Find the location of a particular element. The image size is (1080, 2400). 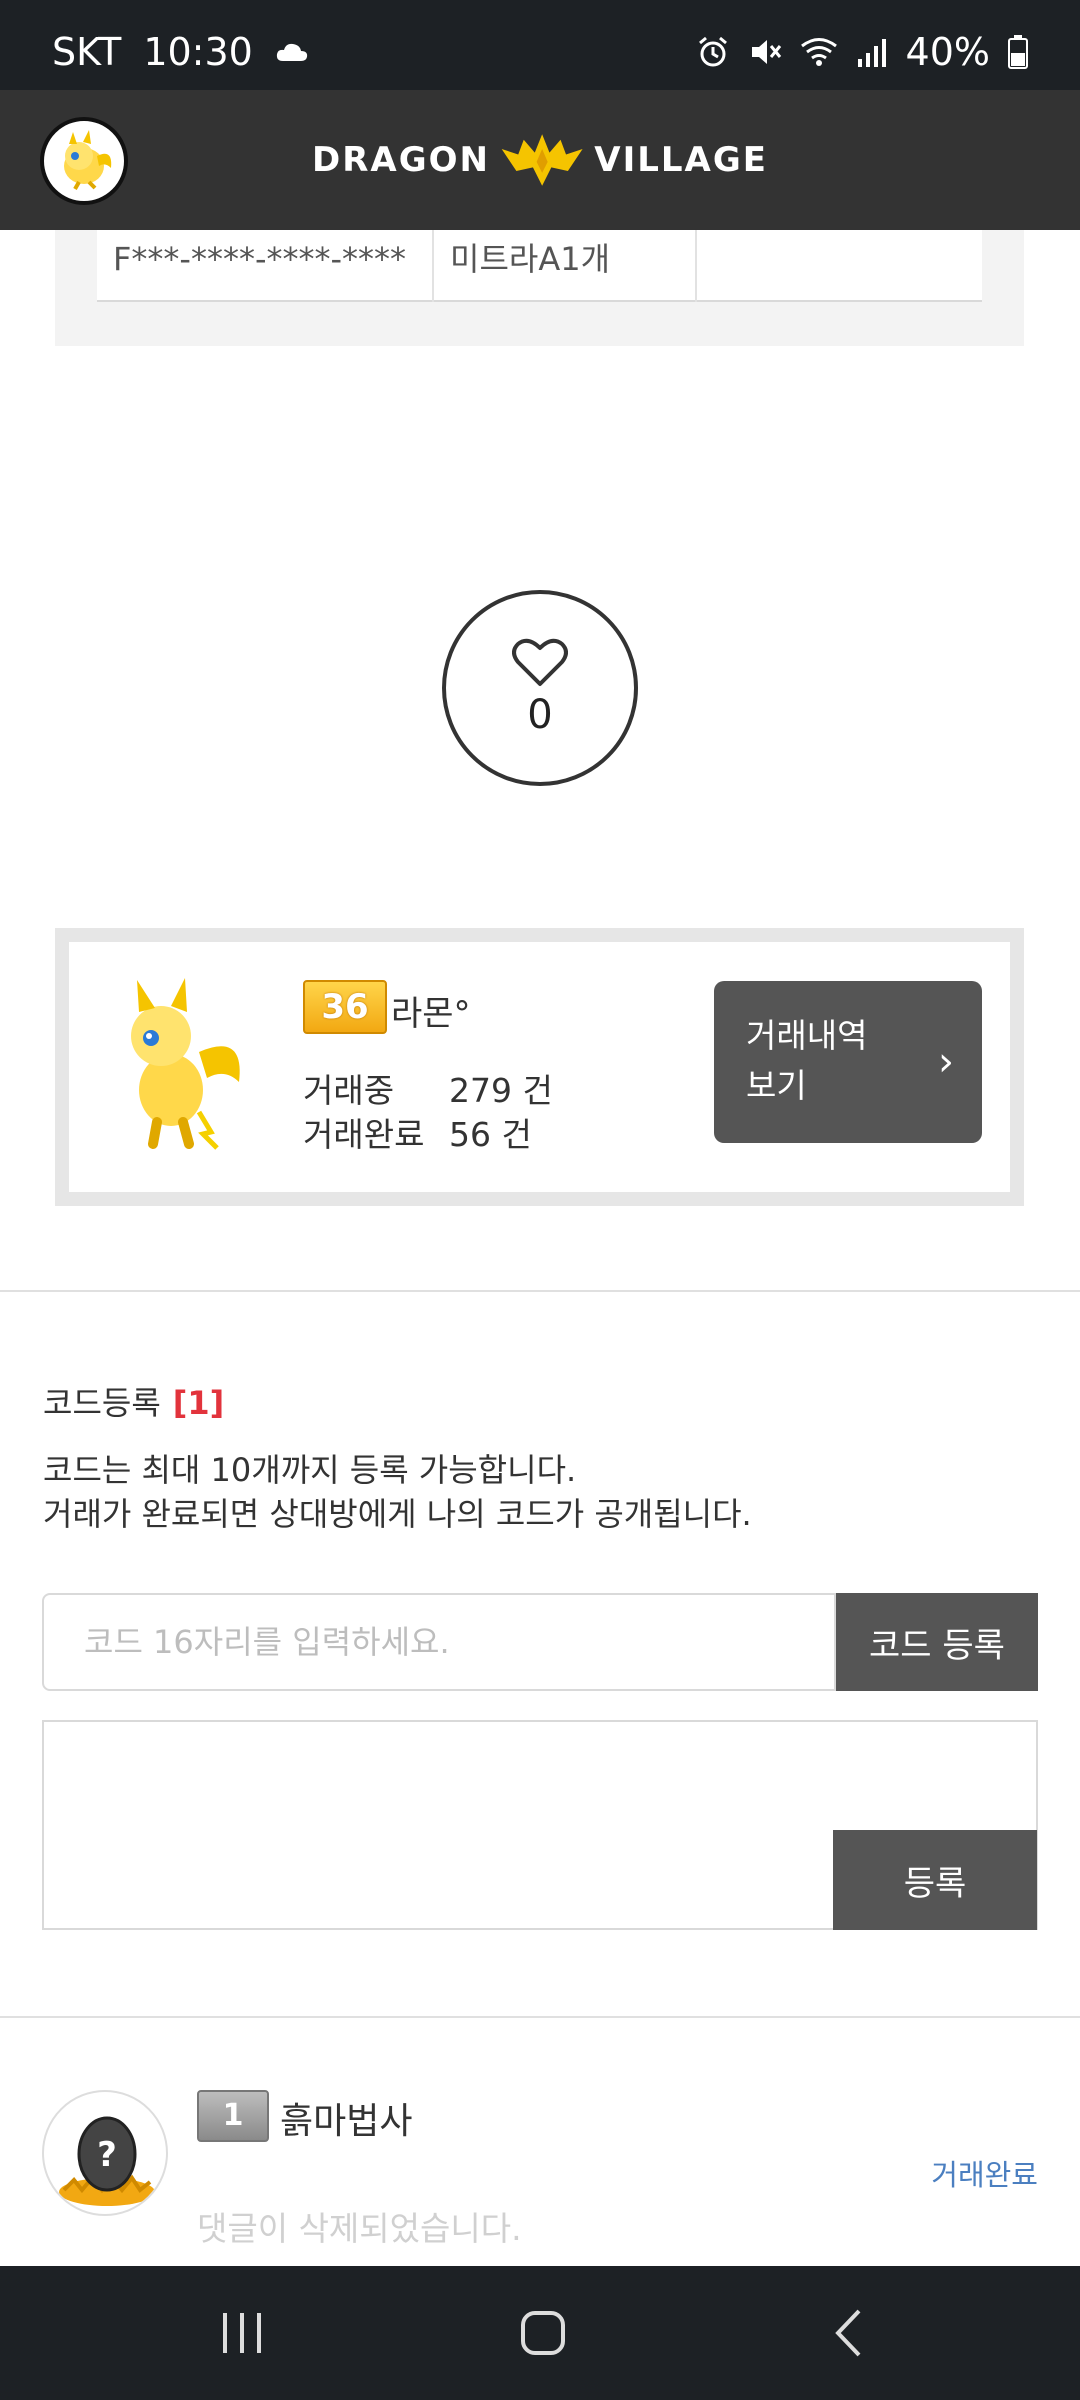

code-table-row: F***-****-****-**** 미트라A1개 is located at coordinates (539, 266).